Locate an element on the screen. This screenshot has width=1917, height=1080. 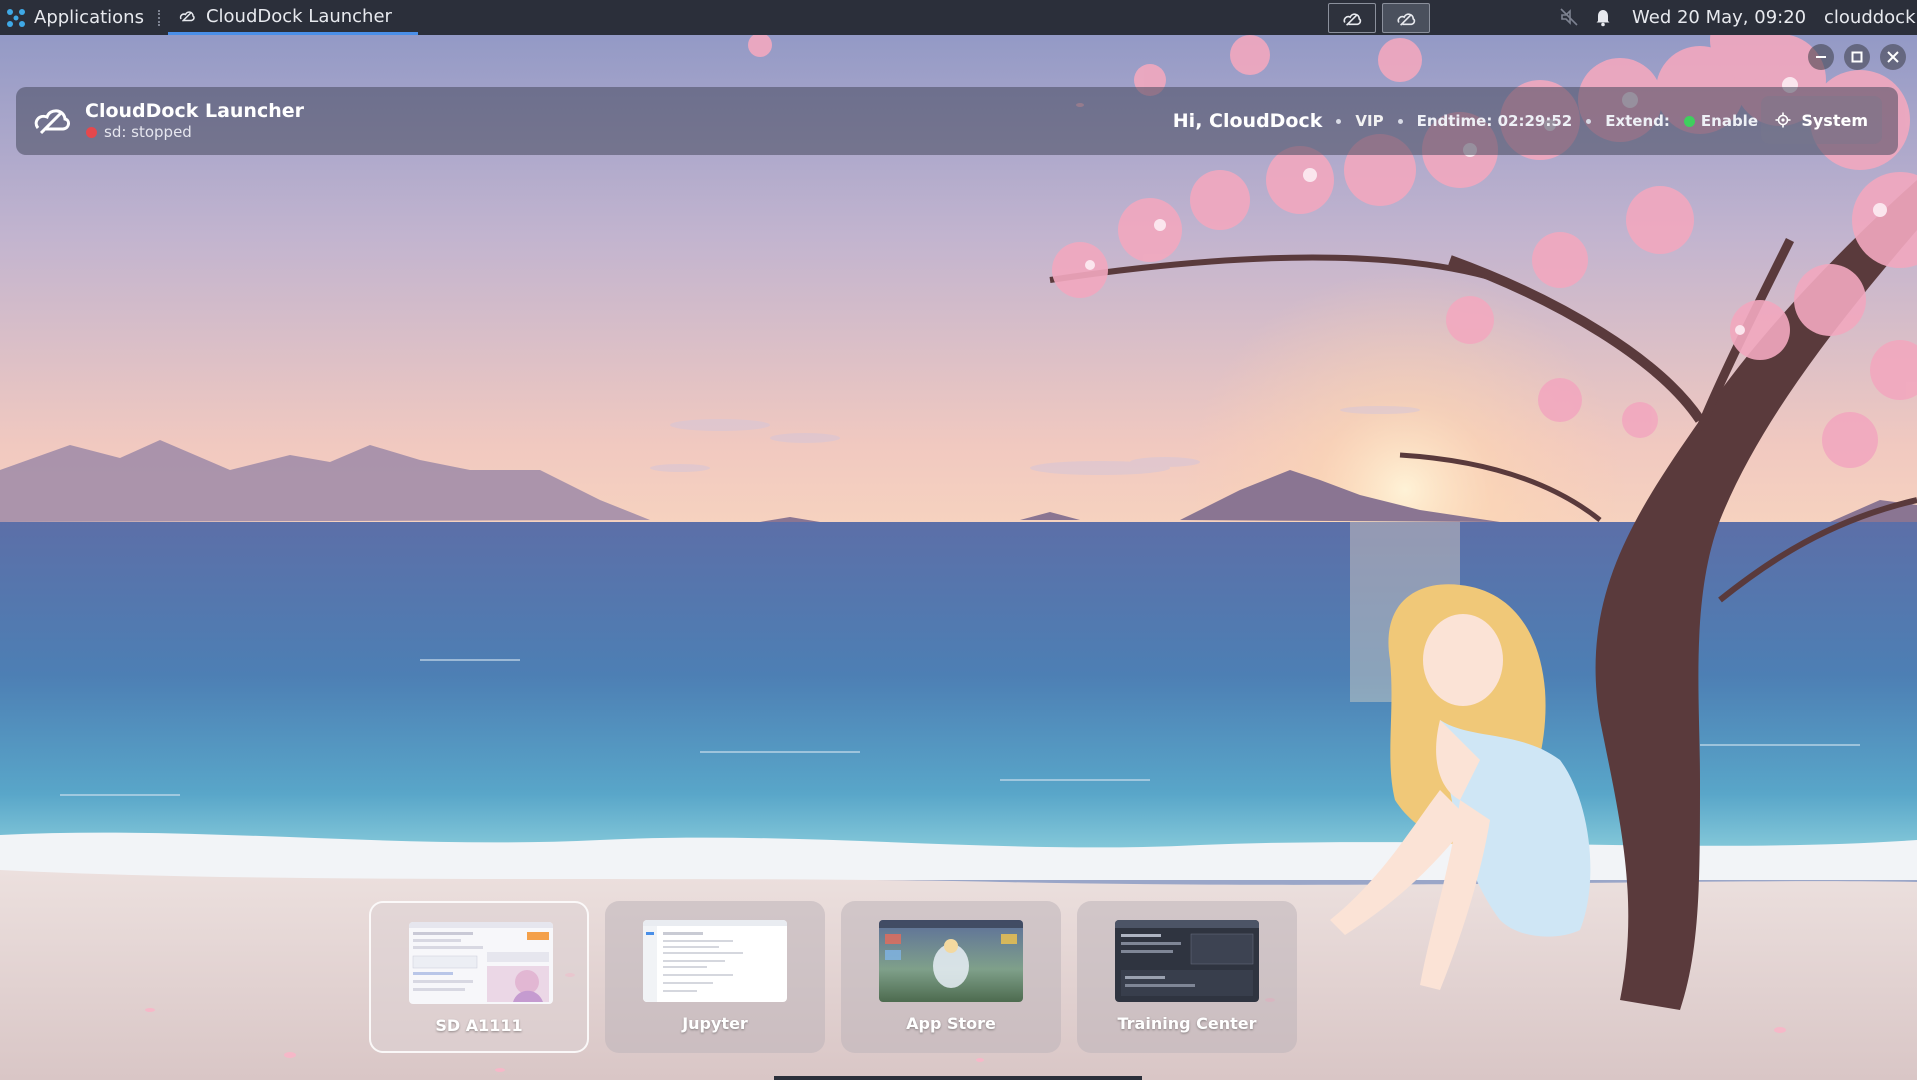
minimize-button is located at coordinates (1821, 57).